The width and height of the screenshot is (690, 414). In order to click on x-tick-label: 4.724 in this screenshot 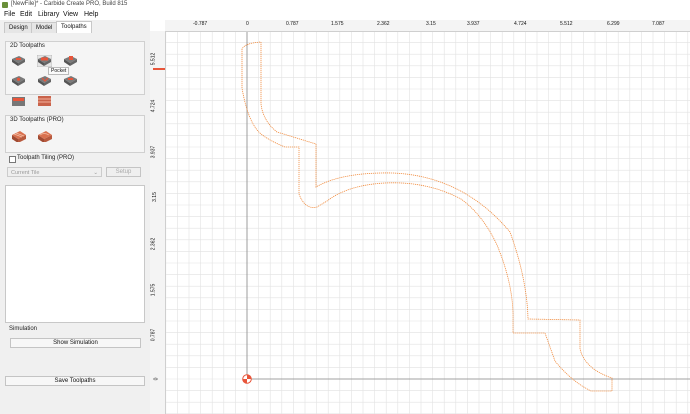, I will do `click(520, 24)`.